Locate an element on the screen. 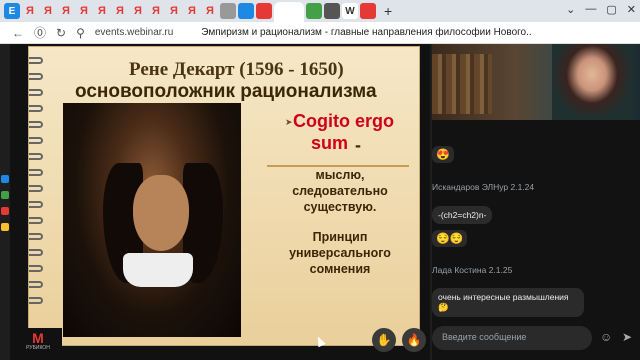 The width and height of the screenshot is (640, 360). maximize-icon: ▢ is located at coordinates (611, 9).